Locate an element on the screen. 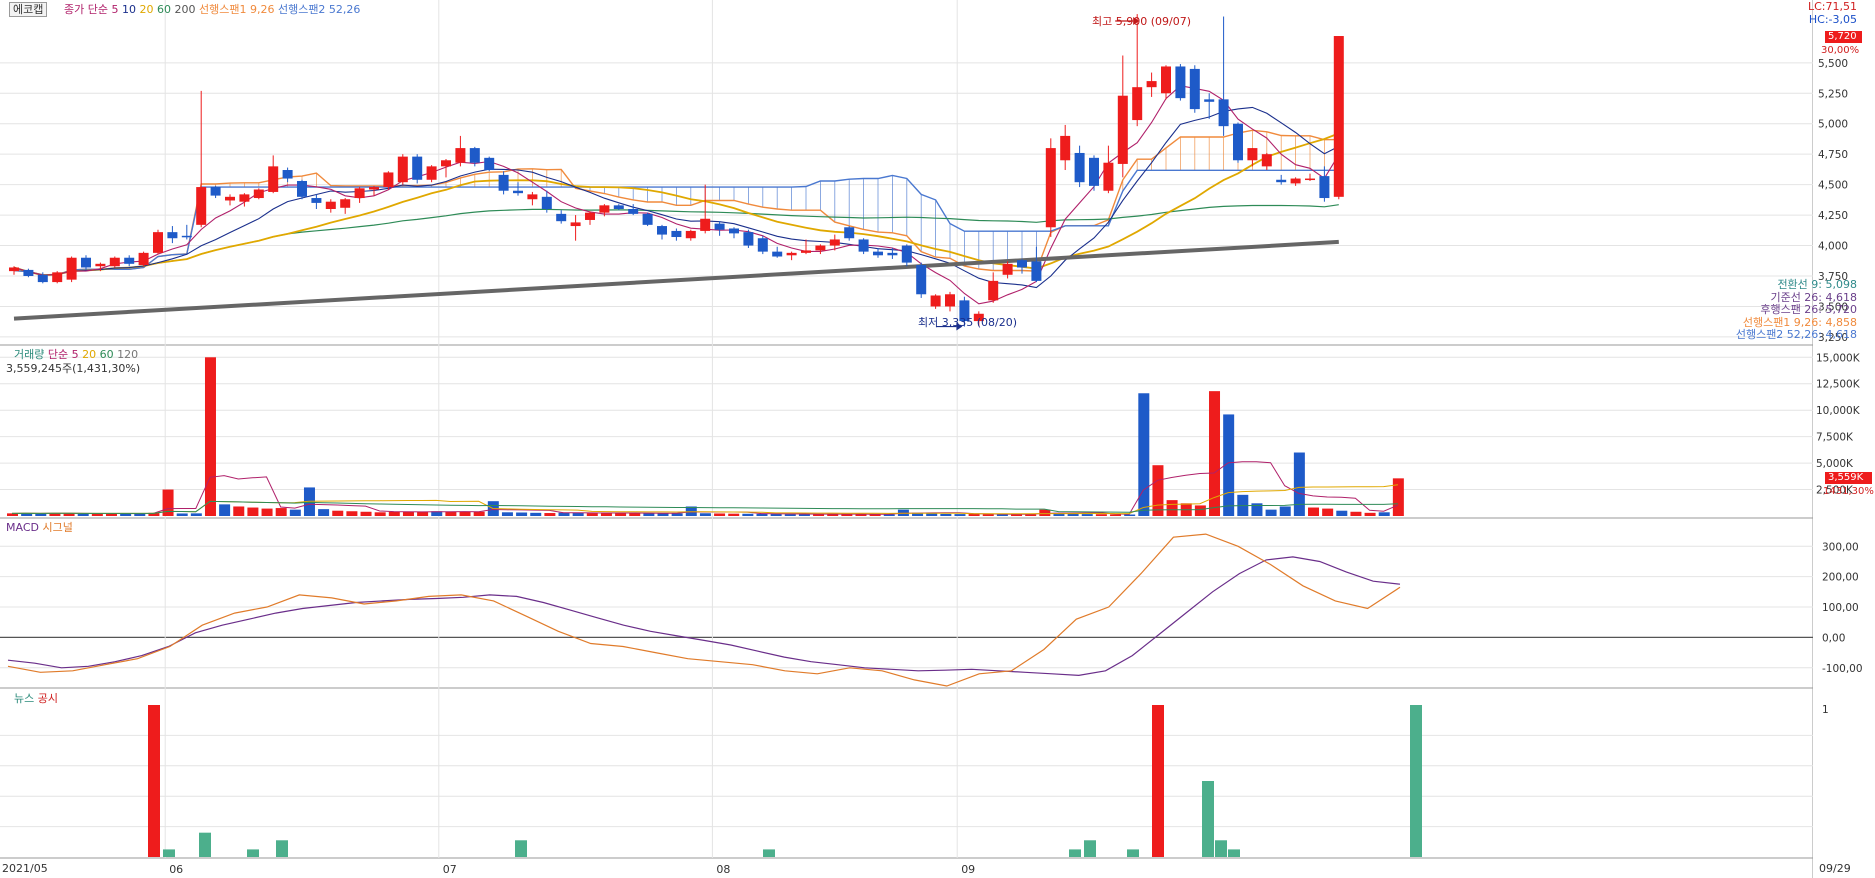  span2-line is located at coordinates (676, 222).